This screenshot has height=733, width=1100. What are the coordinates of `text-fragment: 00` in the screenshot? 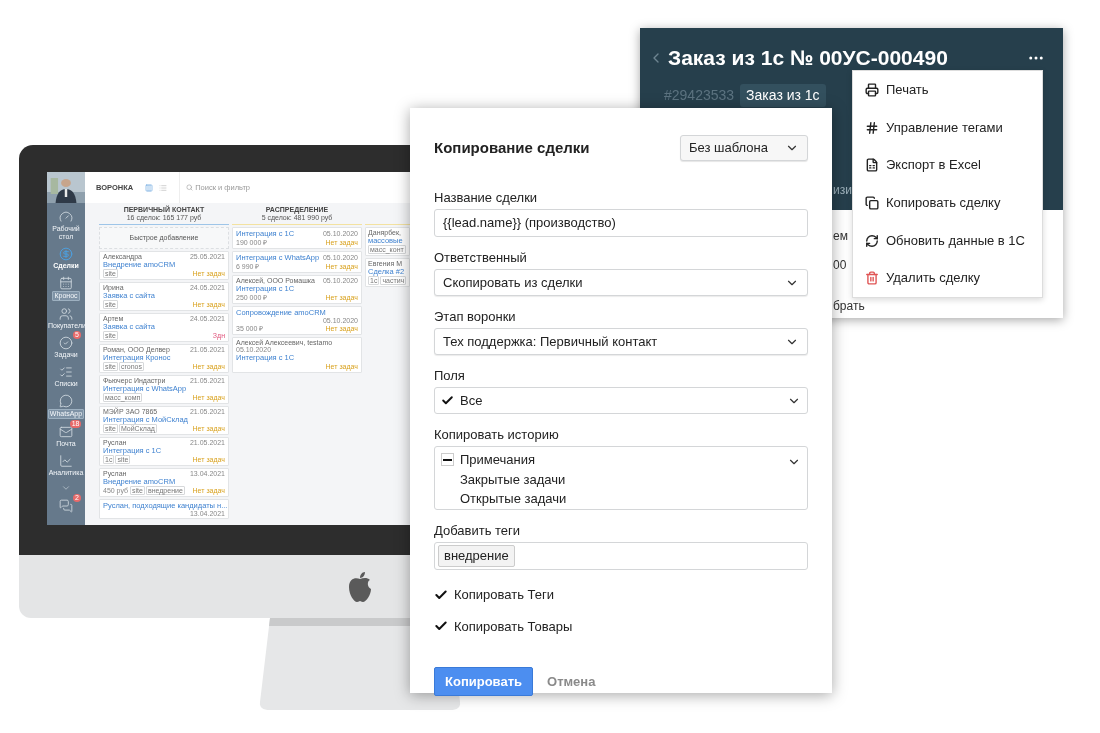 It's located at (840, 265).